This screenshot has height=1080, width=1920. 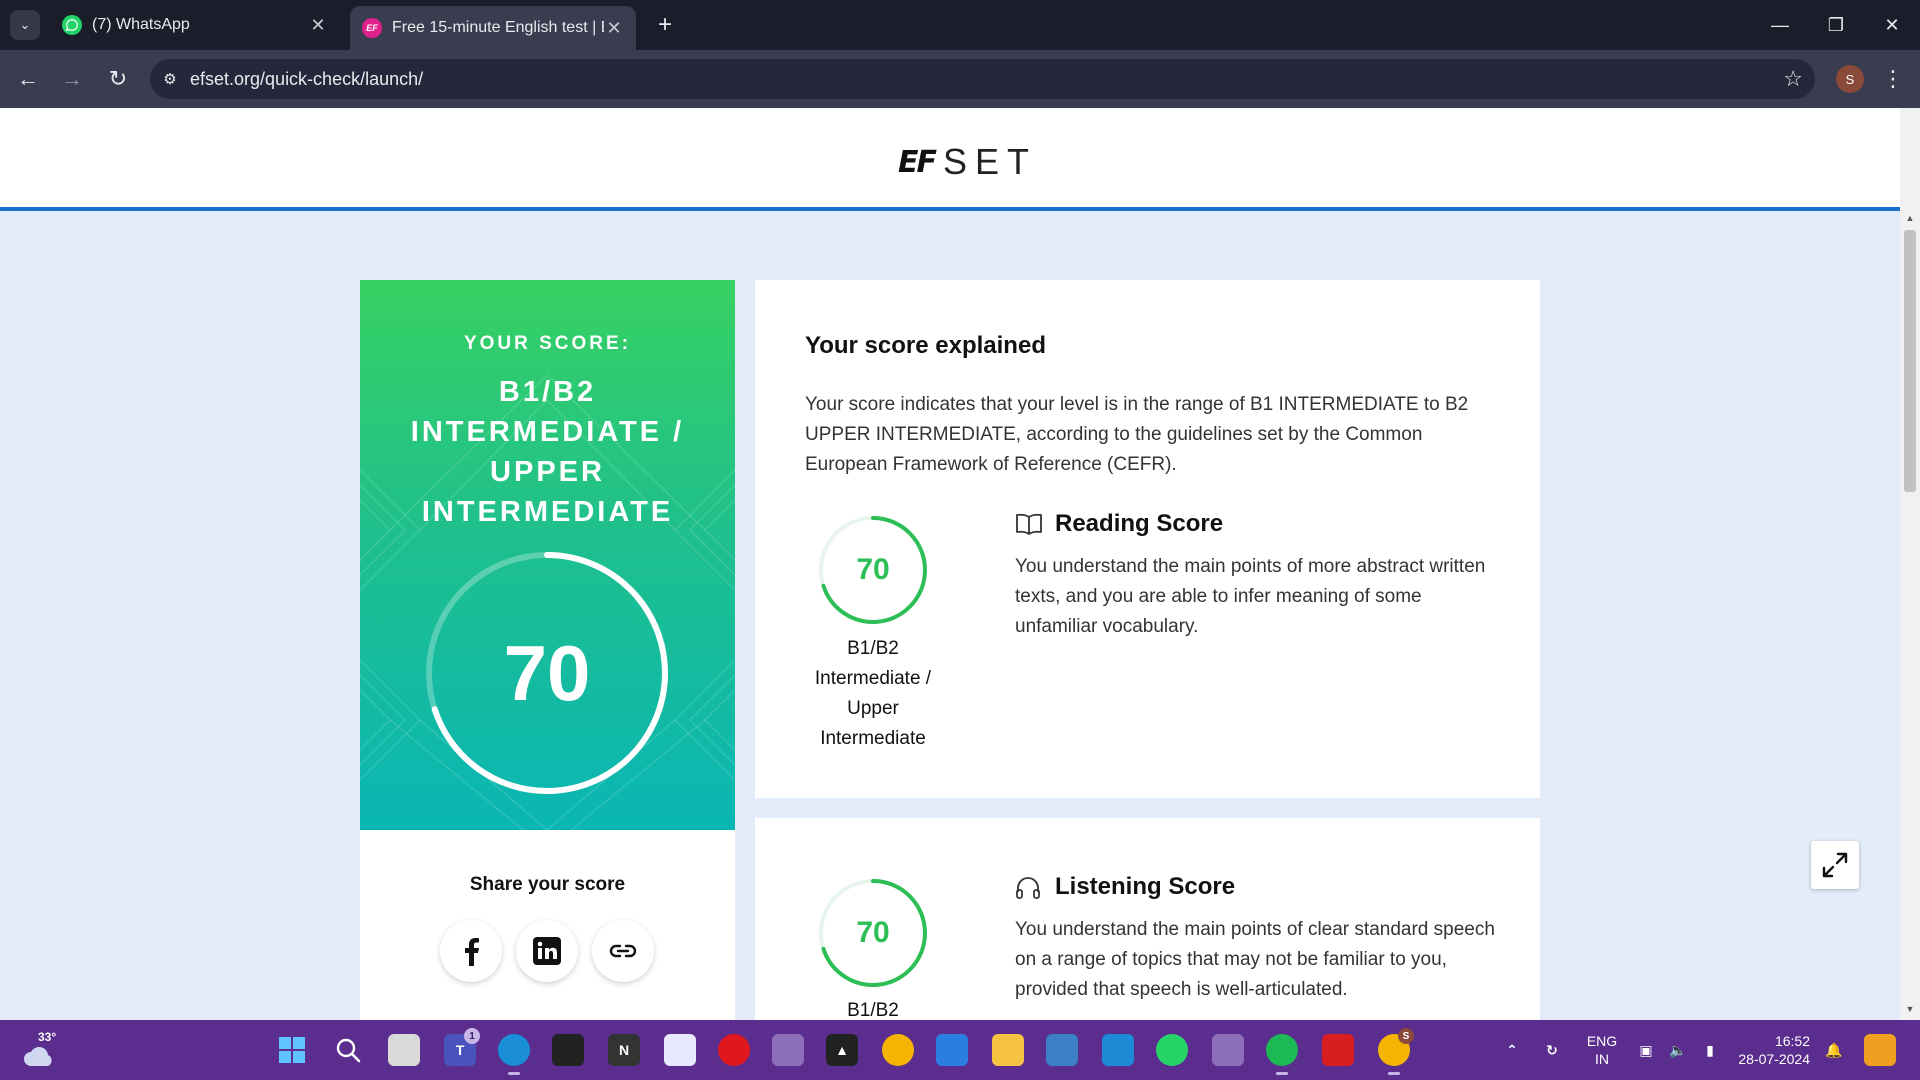 I want to click on window-controls: — ❐ ✕, so click(x=1836, y=25).